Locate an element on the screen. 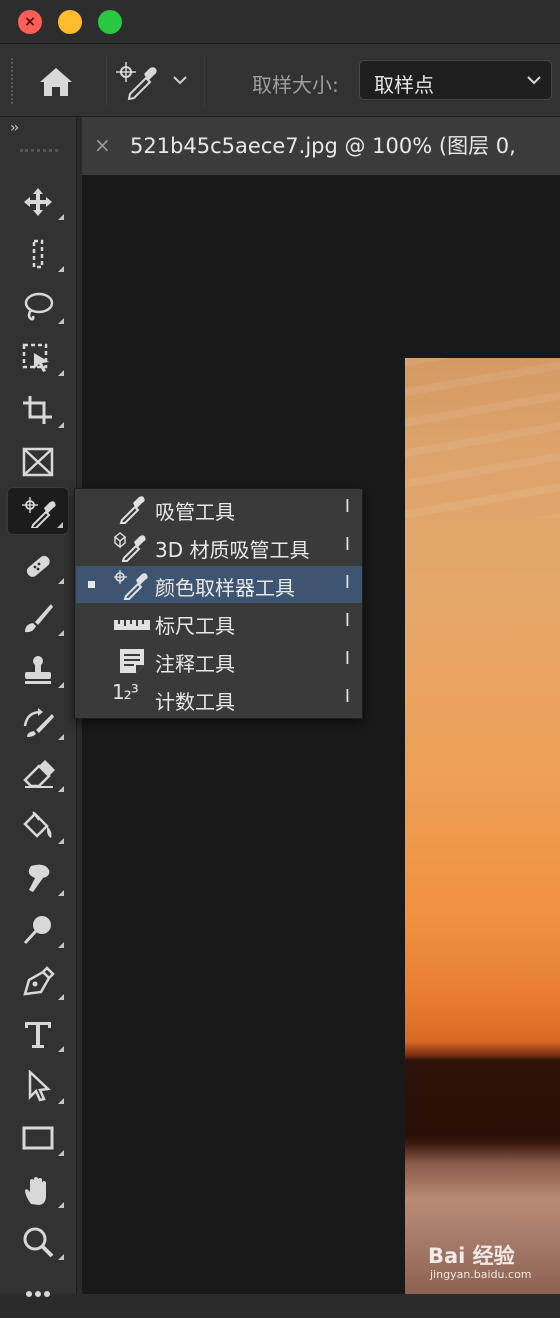 This screenshot has width=560, height=1318. menu-item-label: 3D 材质吸管工具 is located at coordinates (232, 550).